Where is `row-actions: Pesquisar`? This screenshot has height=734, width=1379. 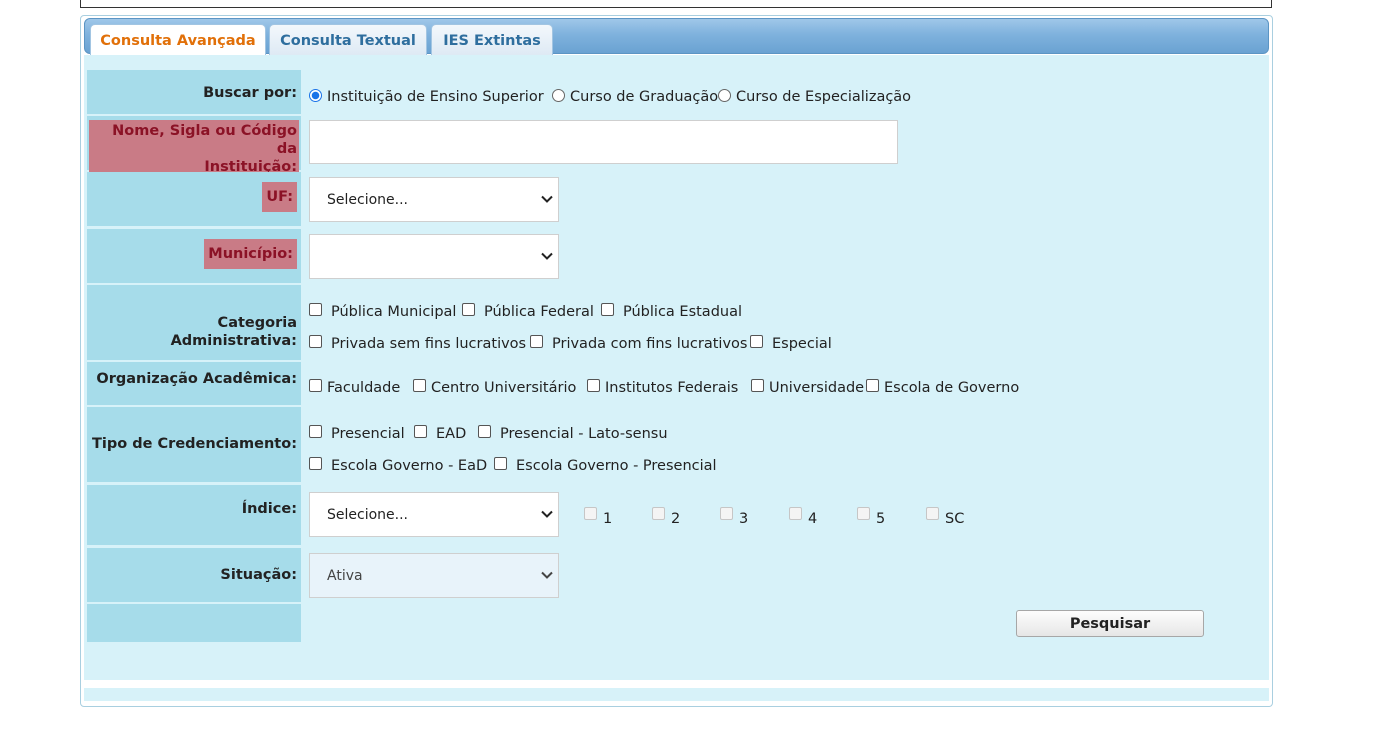 row-actions: Pesquisar is located at coordinates (678, 623).